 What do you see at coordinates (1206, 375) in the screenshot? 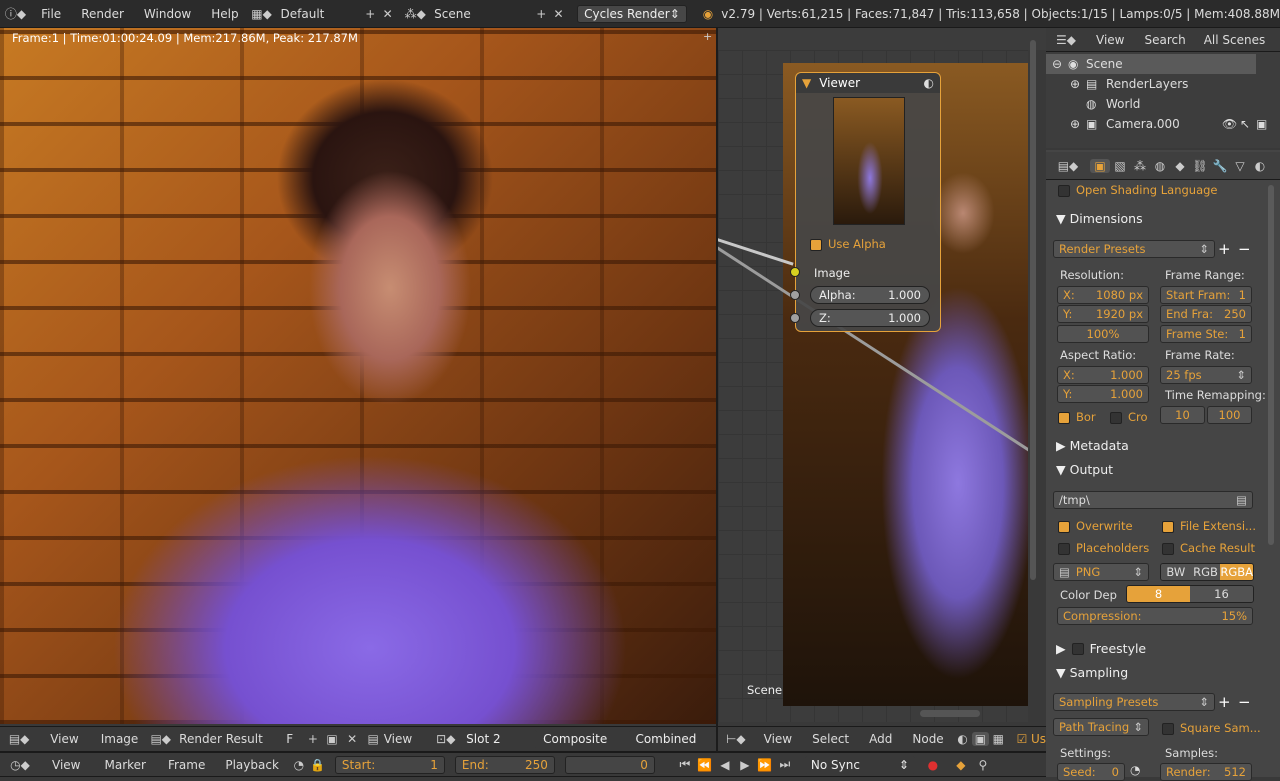
I see `frame-rate-select: 25 fps ⇕` at bounding box center [1206, 375].